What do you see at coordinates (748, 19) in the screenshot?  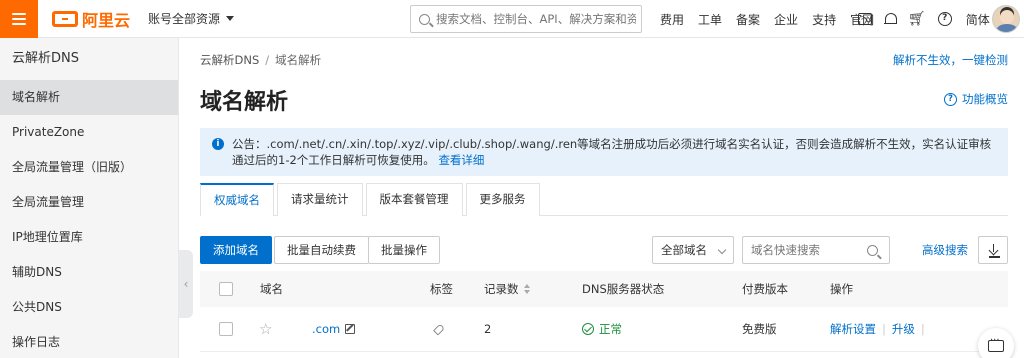 I see `top-link-icp: 备案` at bounding box center [748, 19].